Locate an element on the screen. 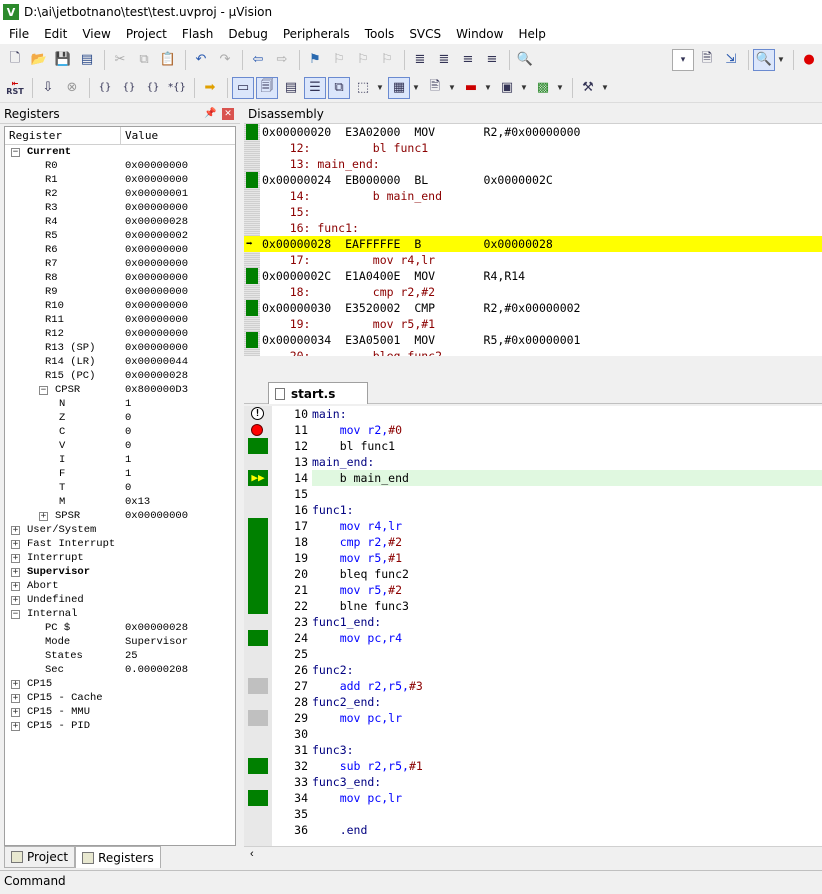  register-row: R6 0x00000000 is located at coordinates (120, 250).